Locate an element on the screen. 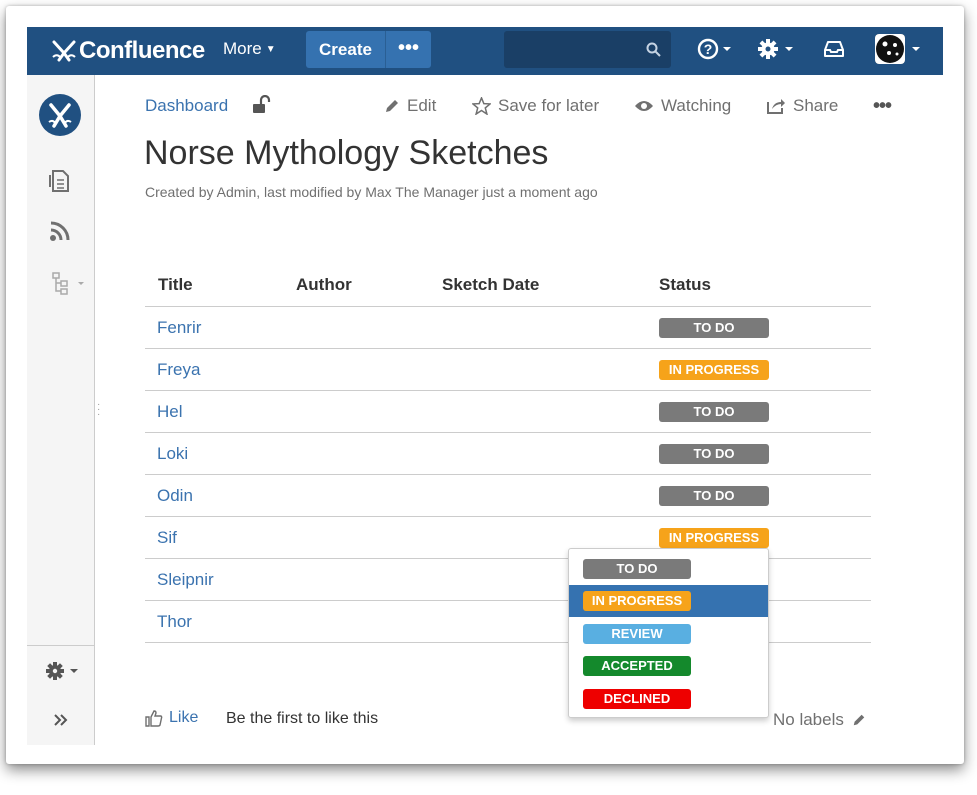  space-logo-icon is located at coordinates (60, 115).